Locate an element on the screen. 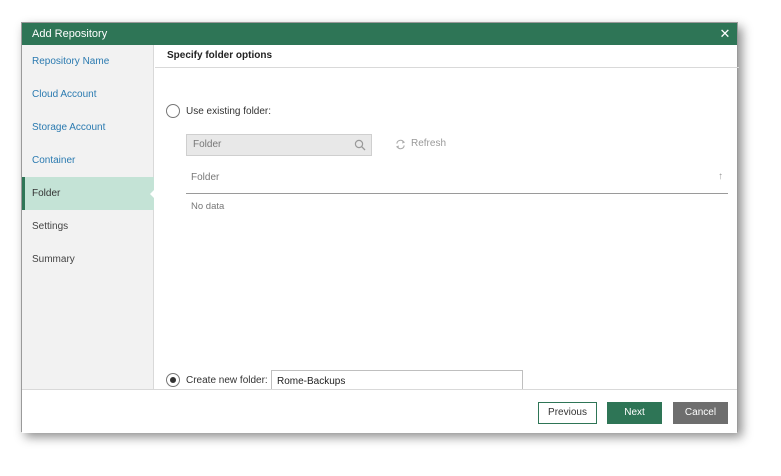 The height and width of the screenshot is (476, 781). folder-table-header: Folder ↑ is located at coordinates (457, 180).